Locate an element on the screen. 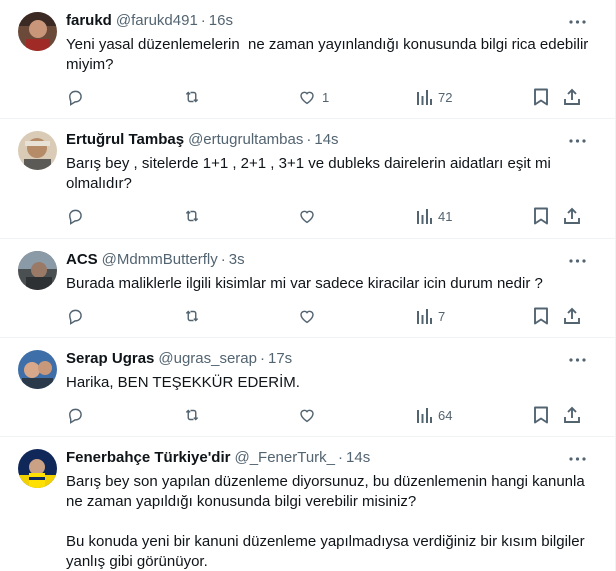 The image size is (616, 571). tweet-header: Serap Ugras @ugras_serap · 17s is located at coordinates (332, 360).